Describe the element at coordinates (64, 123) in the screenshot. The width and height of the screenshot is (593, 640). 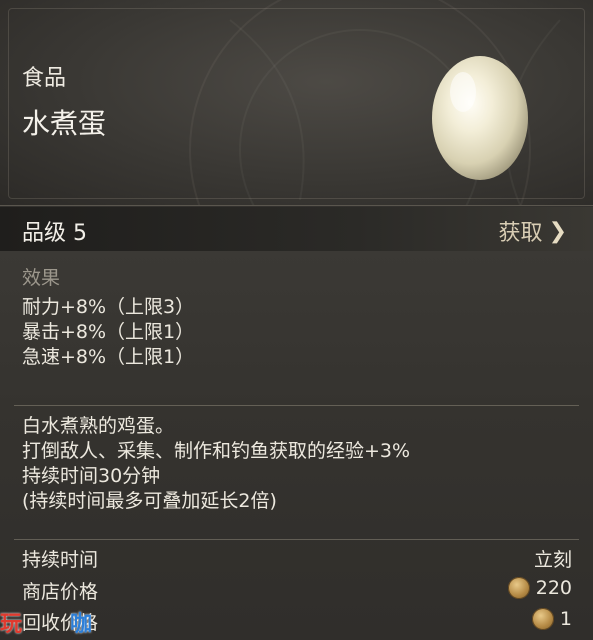
I see `item-name: 水煮蛋` at that location.